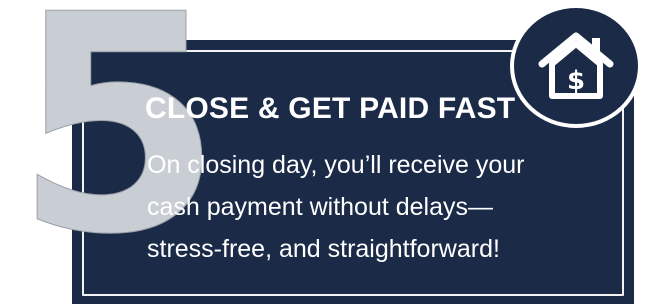  I want to click on step-title: CLOSE & GET PAID FAST, so click(330, 108).